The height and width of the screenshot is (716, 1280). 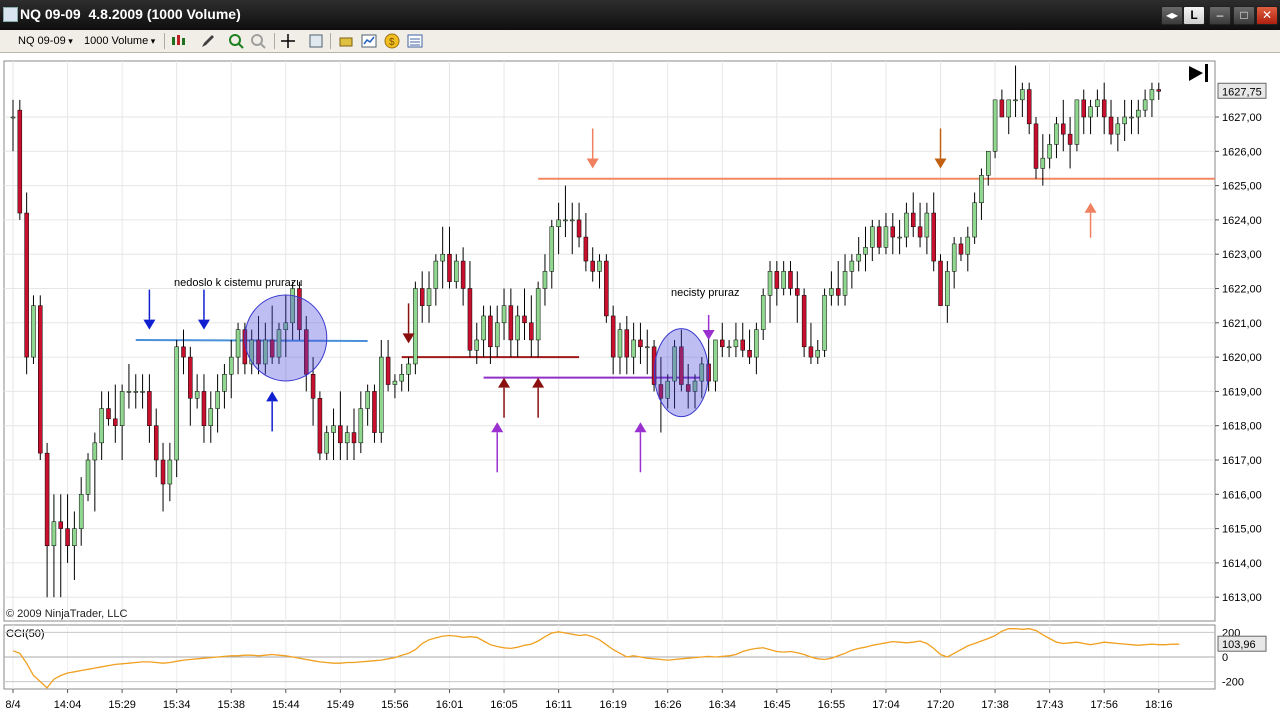 What do you see at coordinates (1194, 15) in the screenshot?
I see `instrument-link-button: L` at bounding box center [1194, 15].